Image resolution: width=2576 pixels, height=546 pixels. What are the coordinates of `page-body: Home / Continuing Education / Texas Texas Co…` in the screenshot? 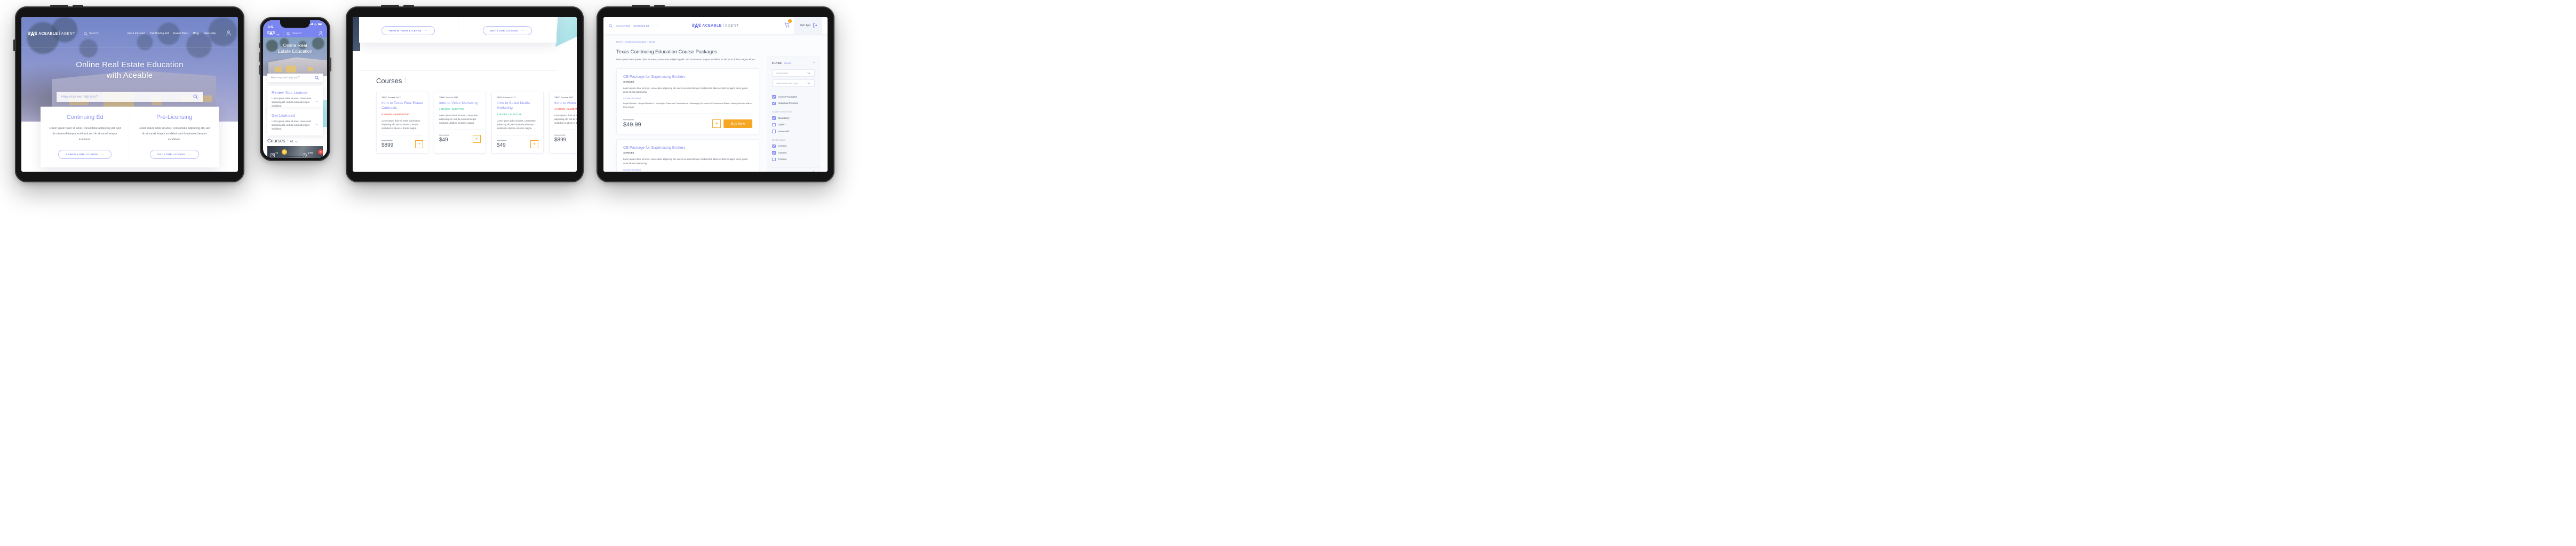 It's located at (715, 103).